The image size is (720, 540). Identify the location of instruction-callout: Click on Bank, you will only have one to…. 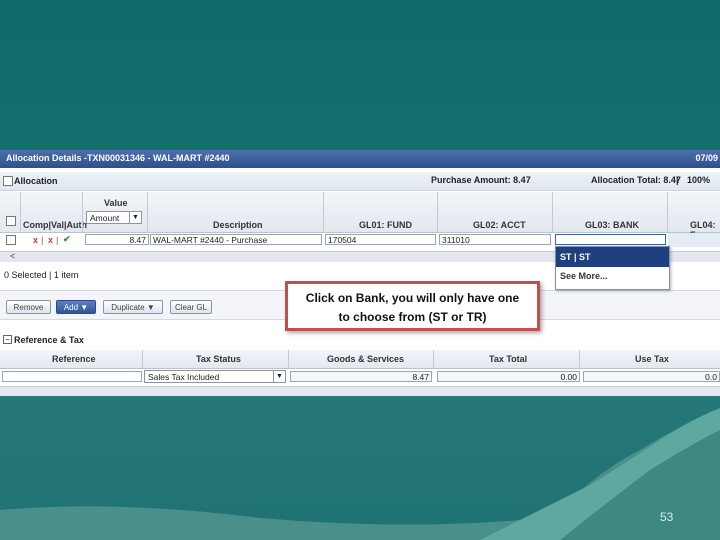
(412, 306).